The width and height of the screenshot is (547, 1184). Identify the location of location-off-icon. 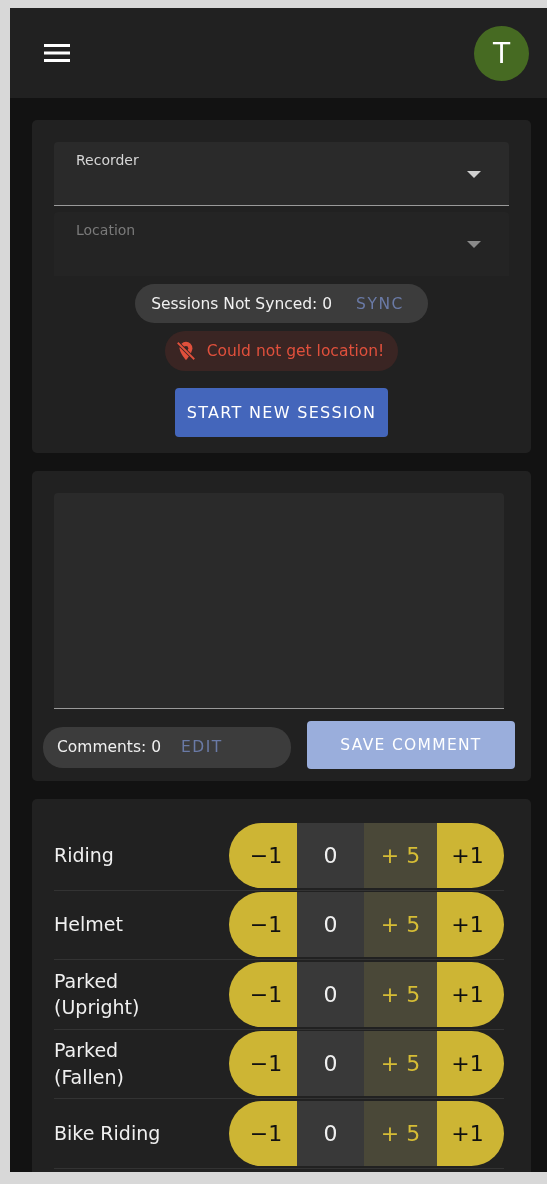
(185, 351).